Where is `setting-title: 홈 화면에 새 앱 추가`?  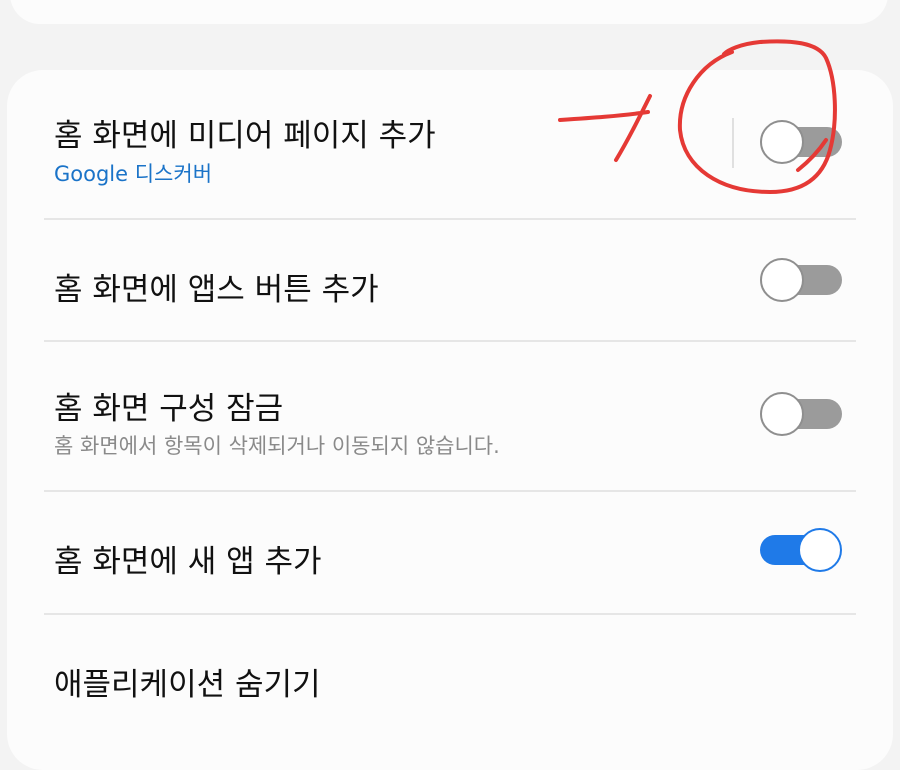
setting-title: 홈 화면에 새 앱 추가 is located at coordinates (188, 562).